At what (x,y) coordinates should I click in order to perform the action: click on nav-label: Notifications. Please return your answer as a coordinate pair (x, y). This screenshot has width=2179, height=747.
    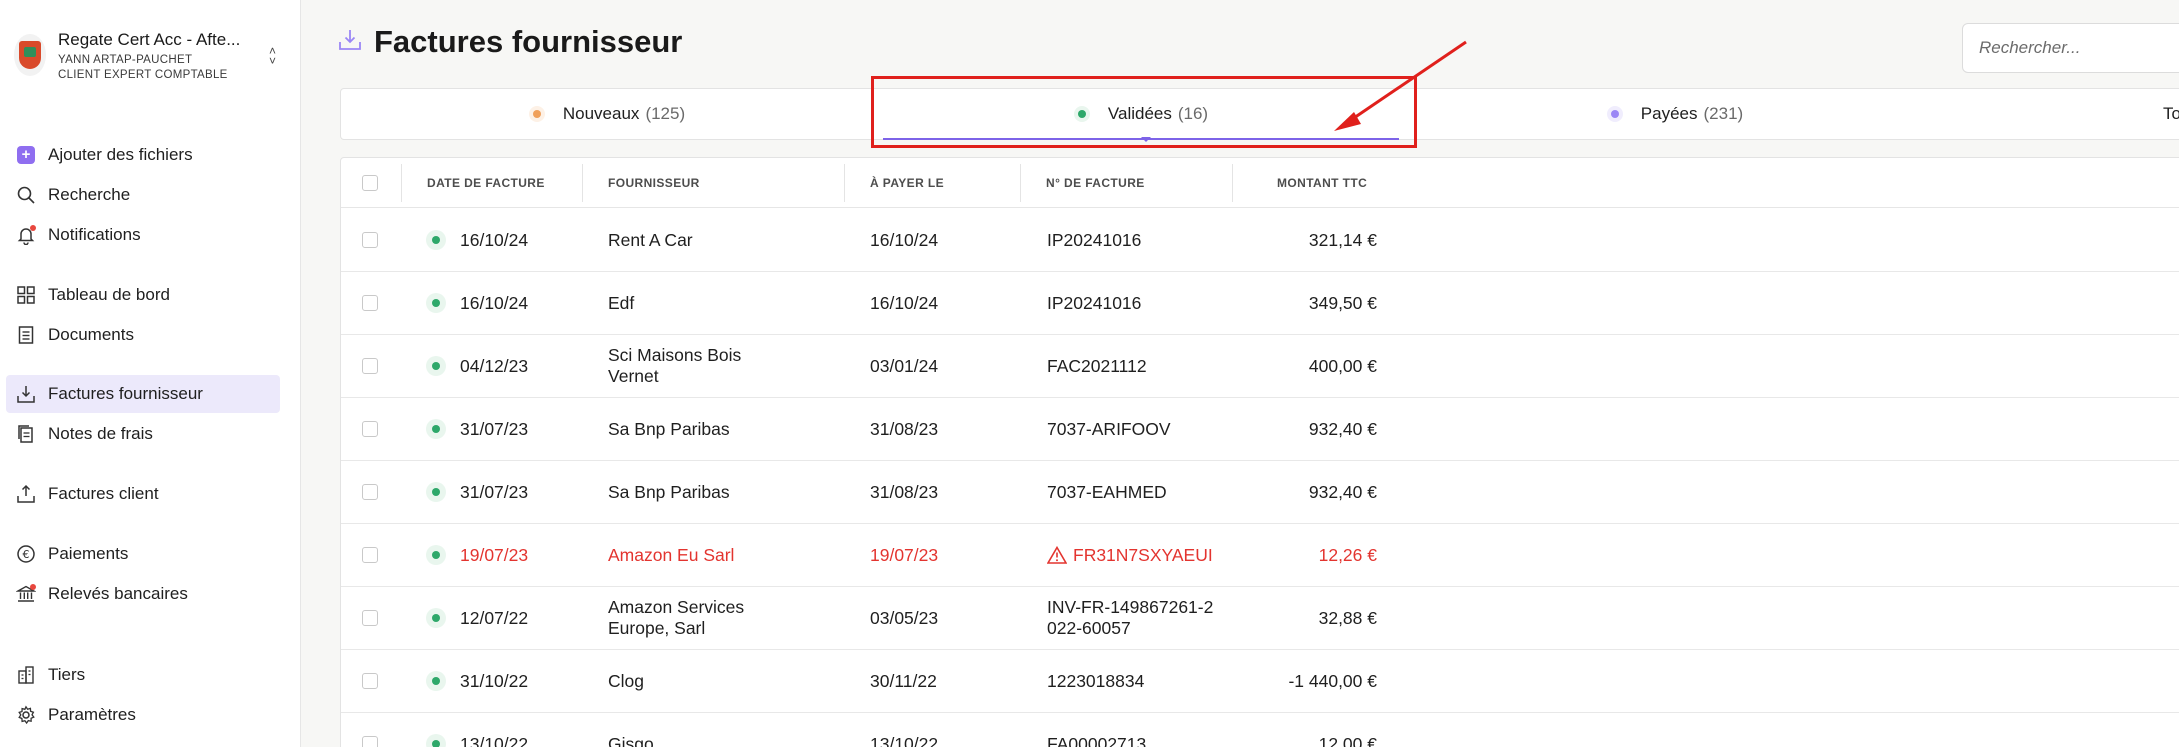
    Looking at the image, I should click on (94, 234).